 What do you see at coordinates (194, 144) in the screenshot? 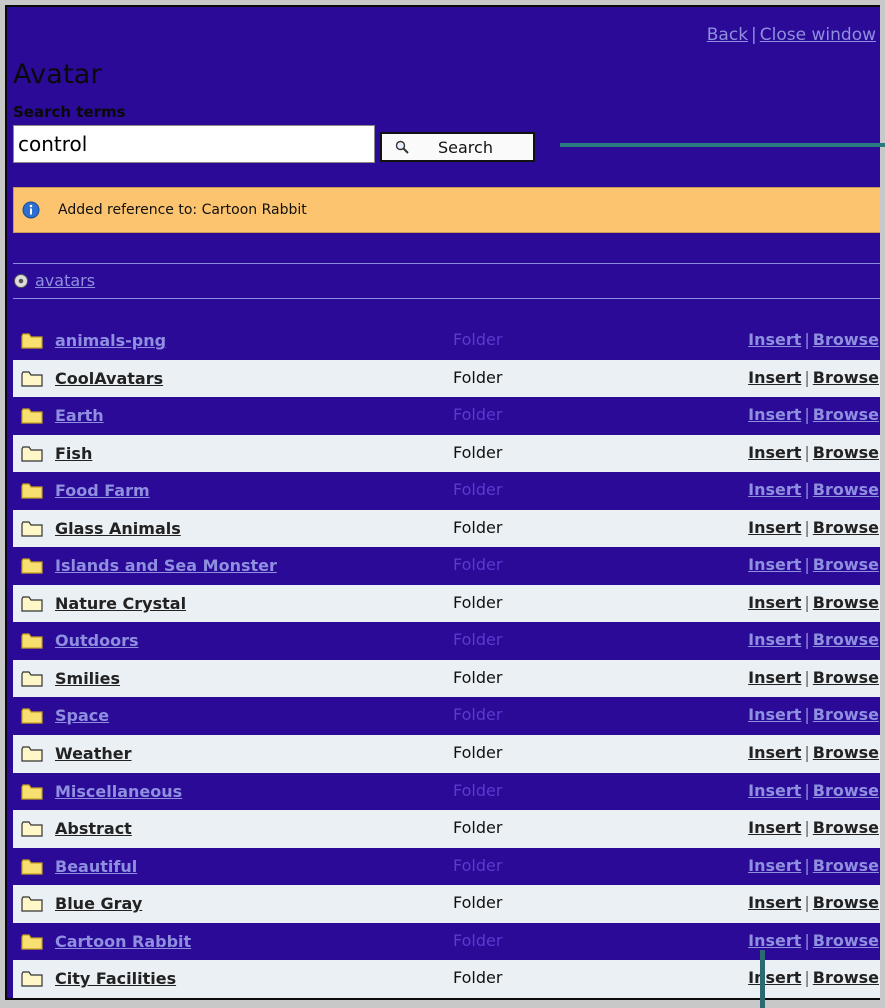
I see `search-input` at bounding box center [194, 144].